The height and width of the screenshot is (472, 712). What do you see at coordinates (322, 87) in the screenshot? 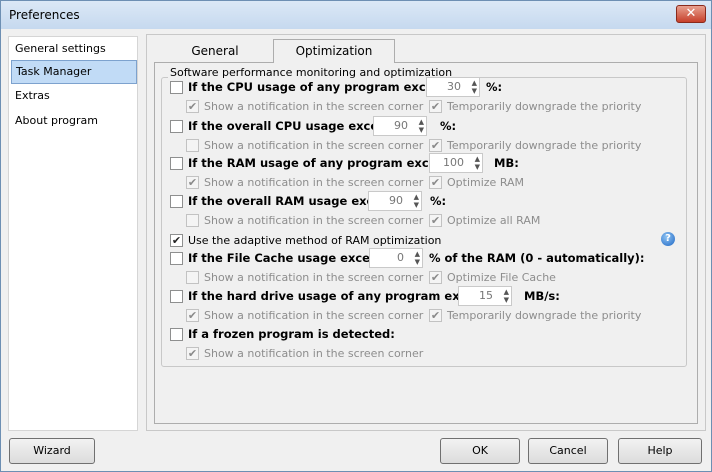
I see `option-label: If the CPU usage of any program exceeds` at bounding box center [322, 87].